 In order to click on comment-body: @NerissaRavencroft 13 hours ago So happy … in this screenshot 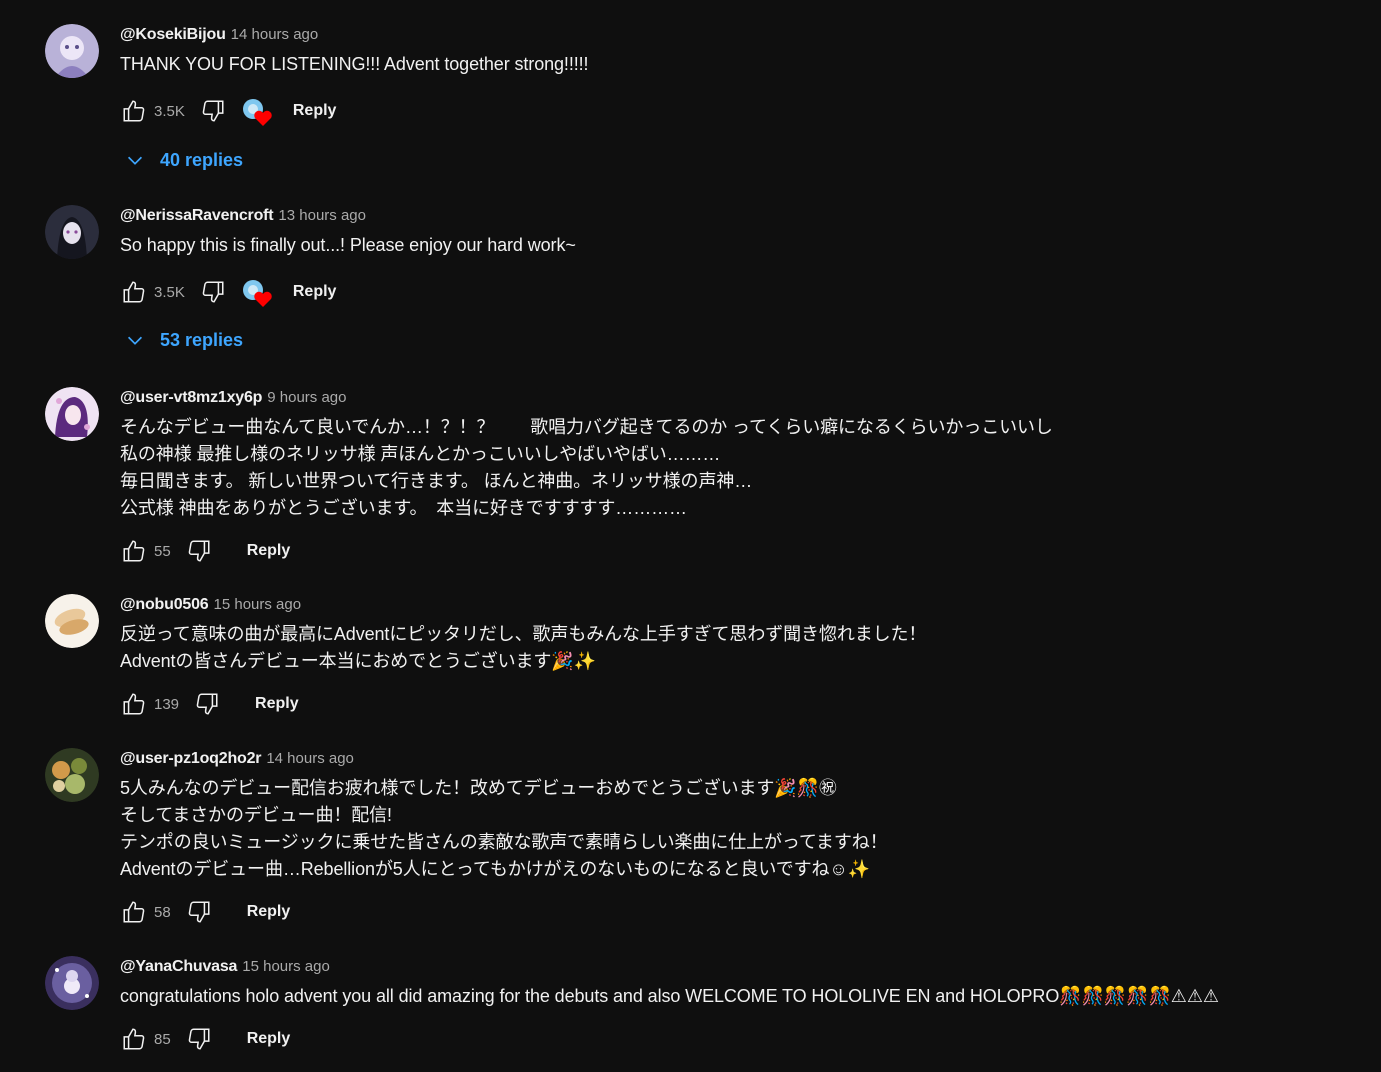, I will do `click(730, 232)`.